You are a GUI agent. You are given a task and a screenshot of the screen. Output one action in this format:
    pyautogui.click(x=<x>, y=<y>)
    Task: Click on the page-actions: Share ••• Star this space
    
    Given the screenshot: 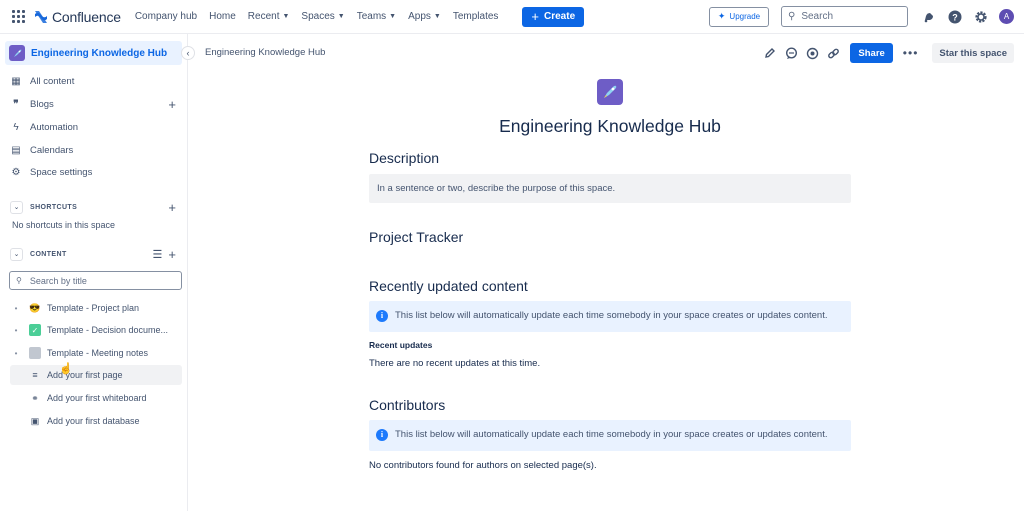 What is the action you would take?
    pyautogui.click(x=888, y=53)
    